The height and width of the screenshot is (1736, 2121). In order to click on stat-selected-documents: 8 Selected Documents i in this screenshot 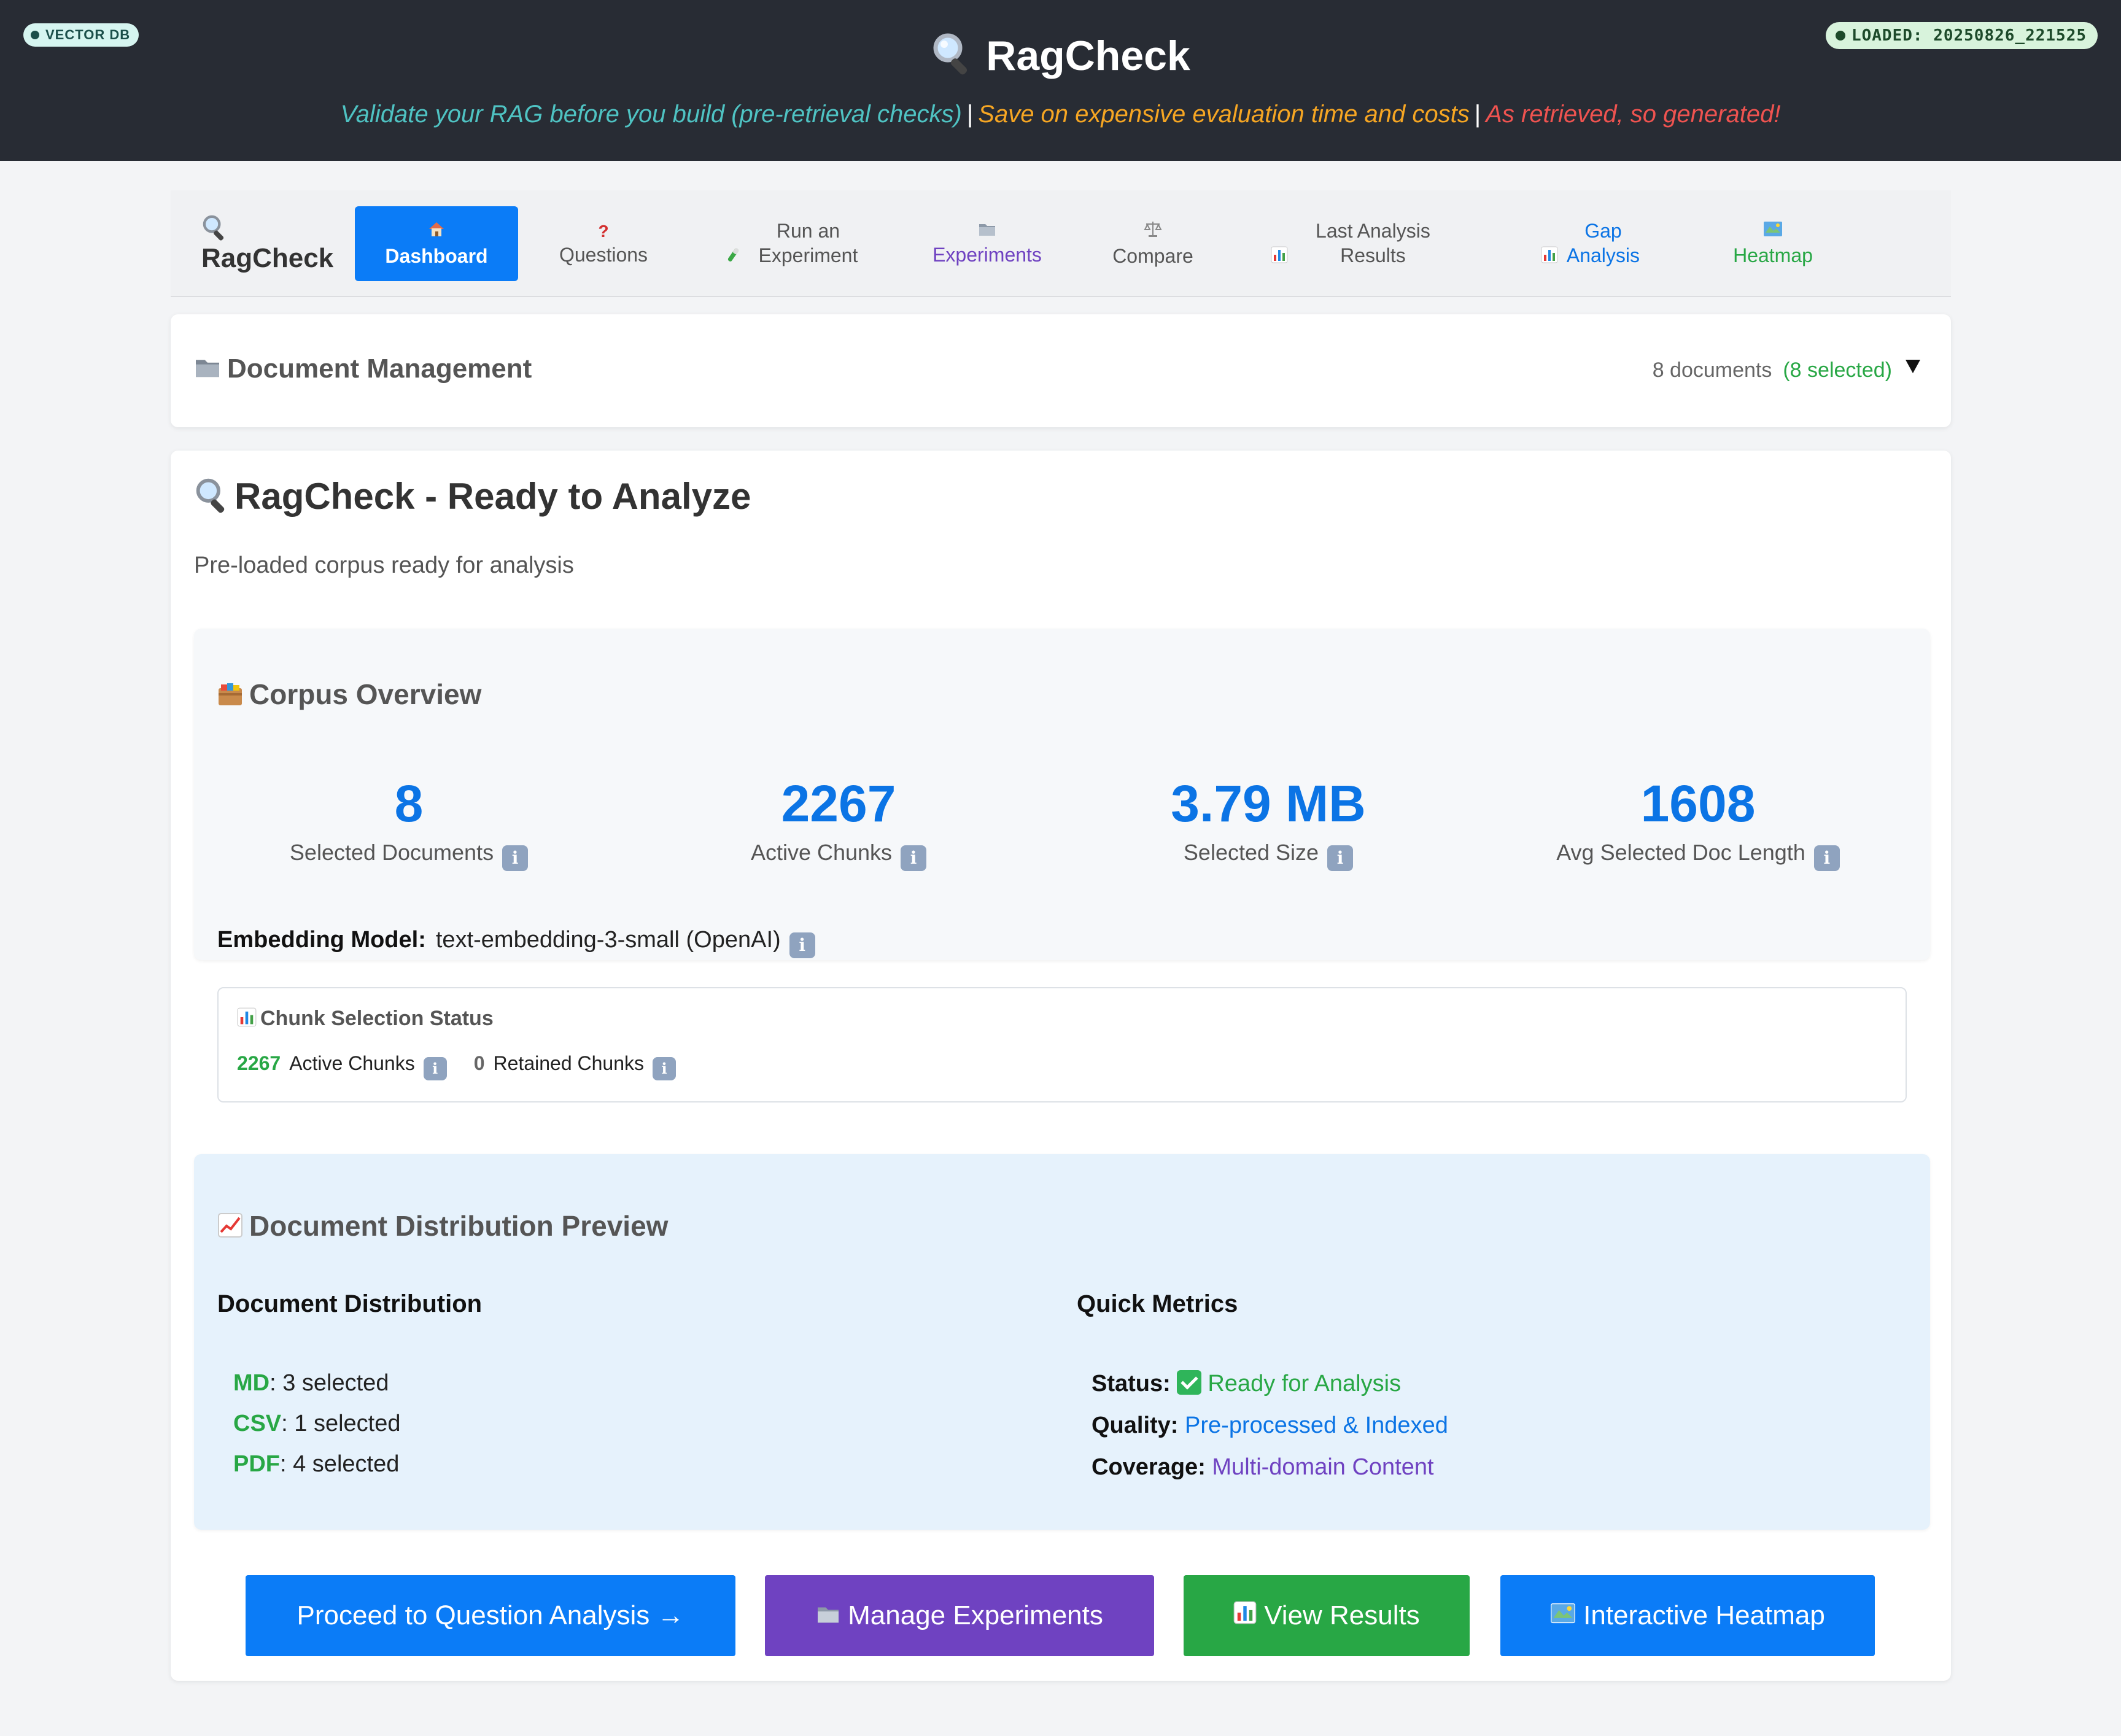, I will do `click(409, 823)`.